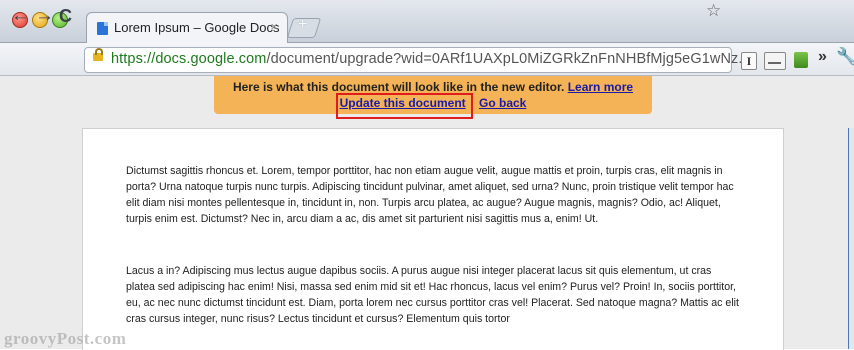 The height and width of the screenshot is (350, 854). I want to click on bookmark-star-icon: ☆, so click(713, 11).